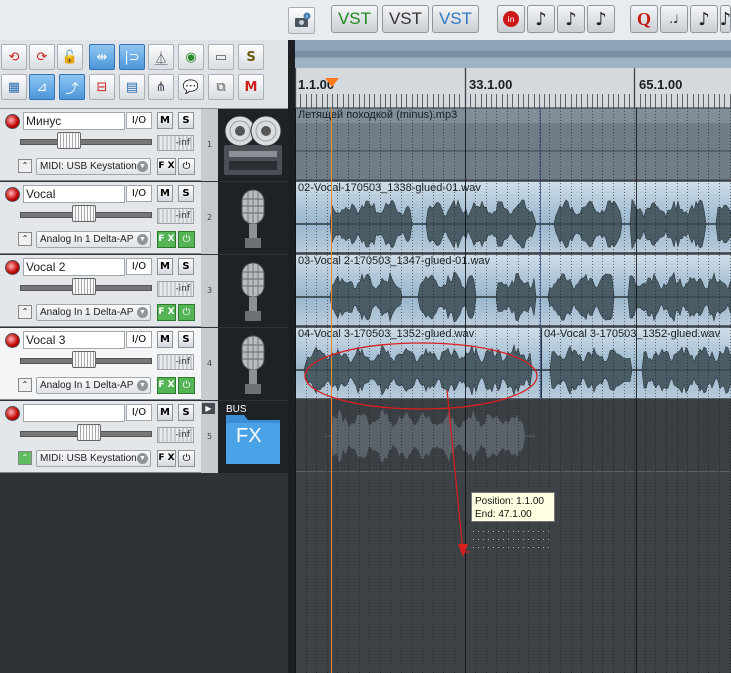 This screenshot has height=673, width=731. Describe the element at coordinates (102, 57) in the screenshot. I see `split-button: ⇹` at that location.